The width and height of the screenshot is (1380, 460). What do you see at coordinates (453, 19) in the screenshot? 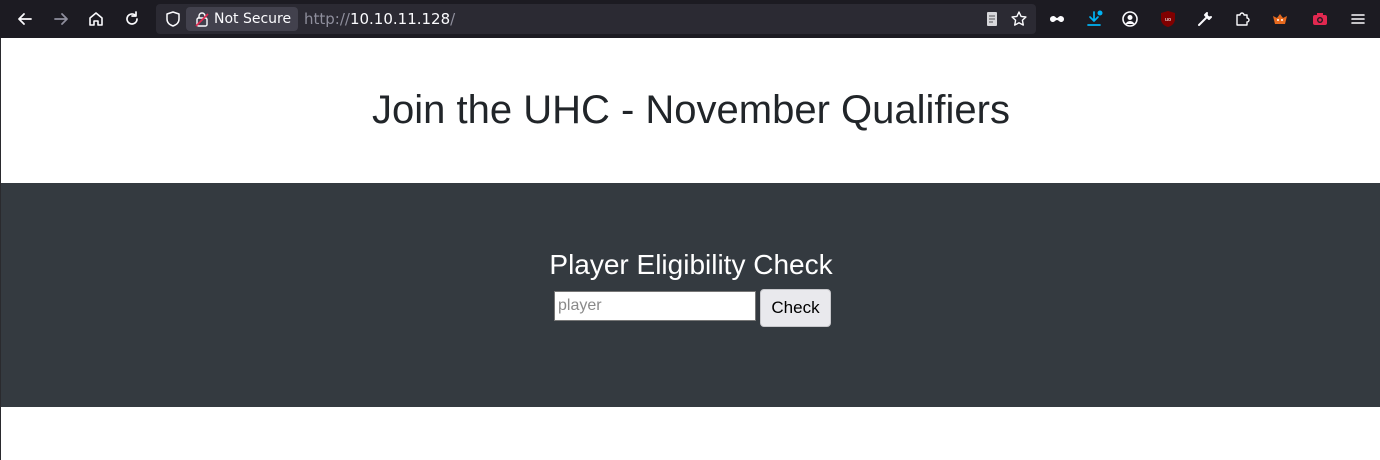
I see `url-path: /` at bounding box center [453, 19].